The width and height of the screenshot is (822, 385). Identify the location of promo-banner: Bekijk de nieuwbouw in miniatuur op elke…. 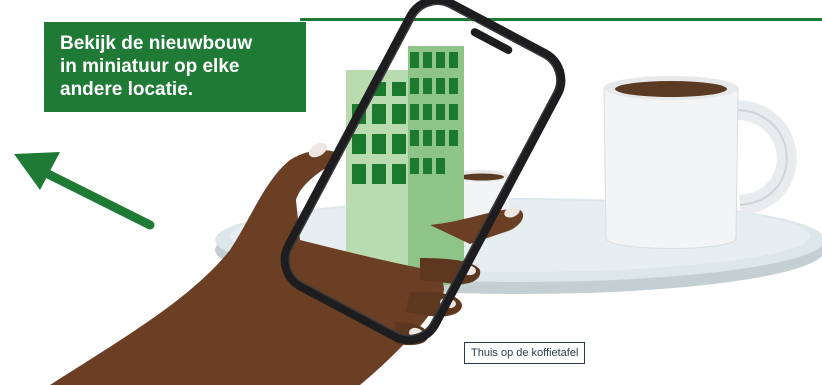
(175, 67).